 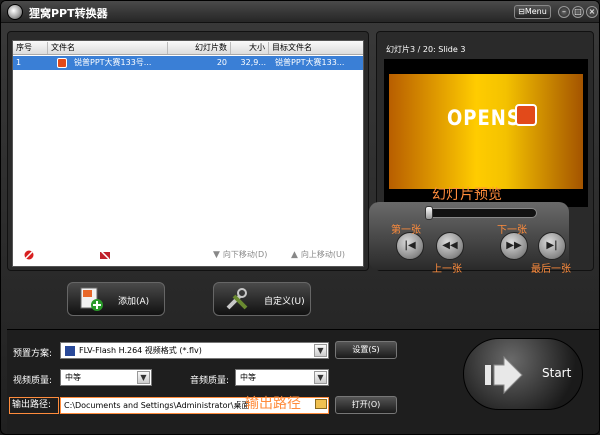 What do you see at coordinates (30, 48) in the screenshot?
I see `column-header-index: 序号` at bounding box center [30, 48].